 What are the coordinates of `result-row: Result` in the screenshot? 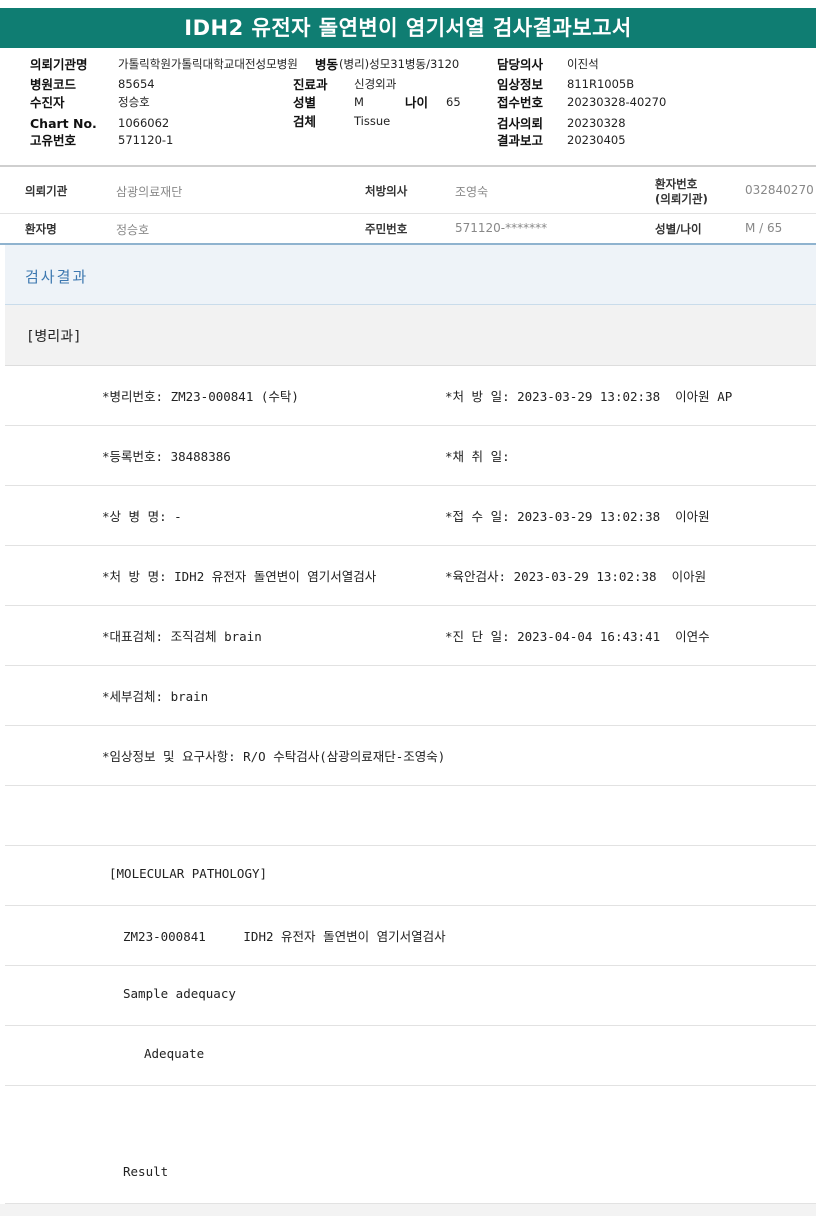 It's located at (410, 1174).